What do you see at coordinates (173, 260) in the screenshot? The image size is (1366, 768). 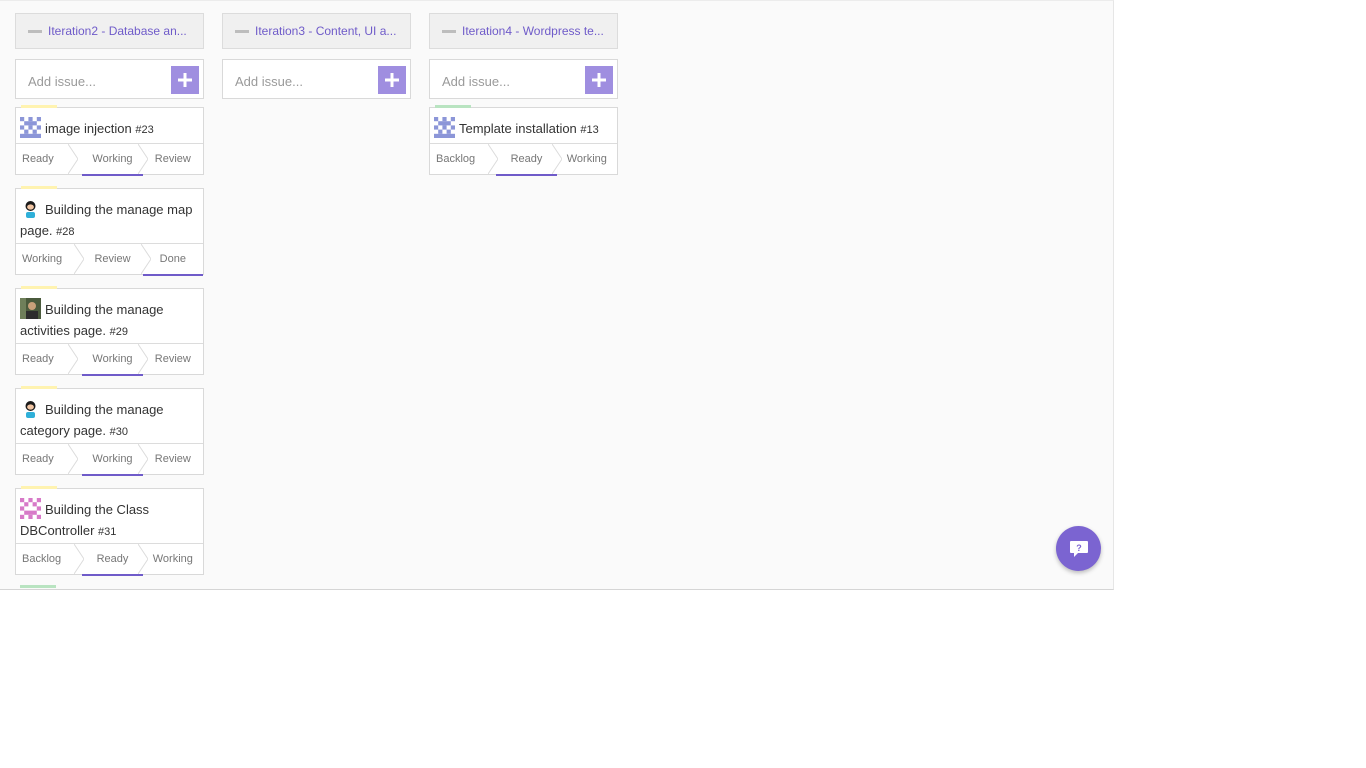 I see `stage-done: Done` at bounding box center [173, 260].